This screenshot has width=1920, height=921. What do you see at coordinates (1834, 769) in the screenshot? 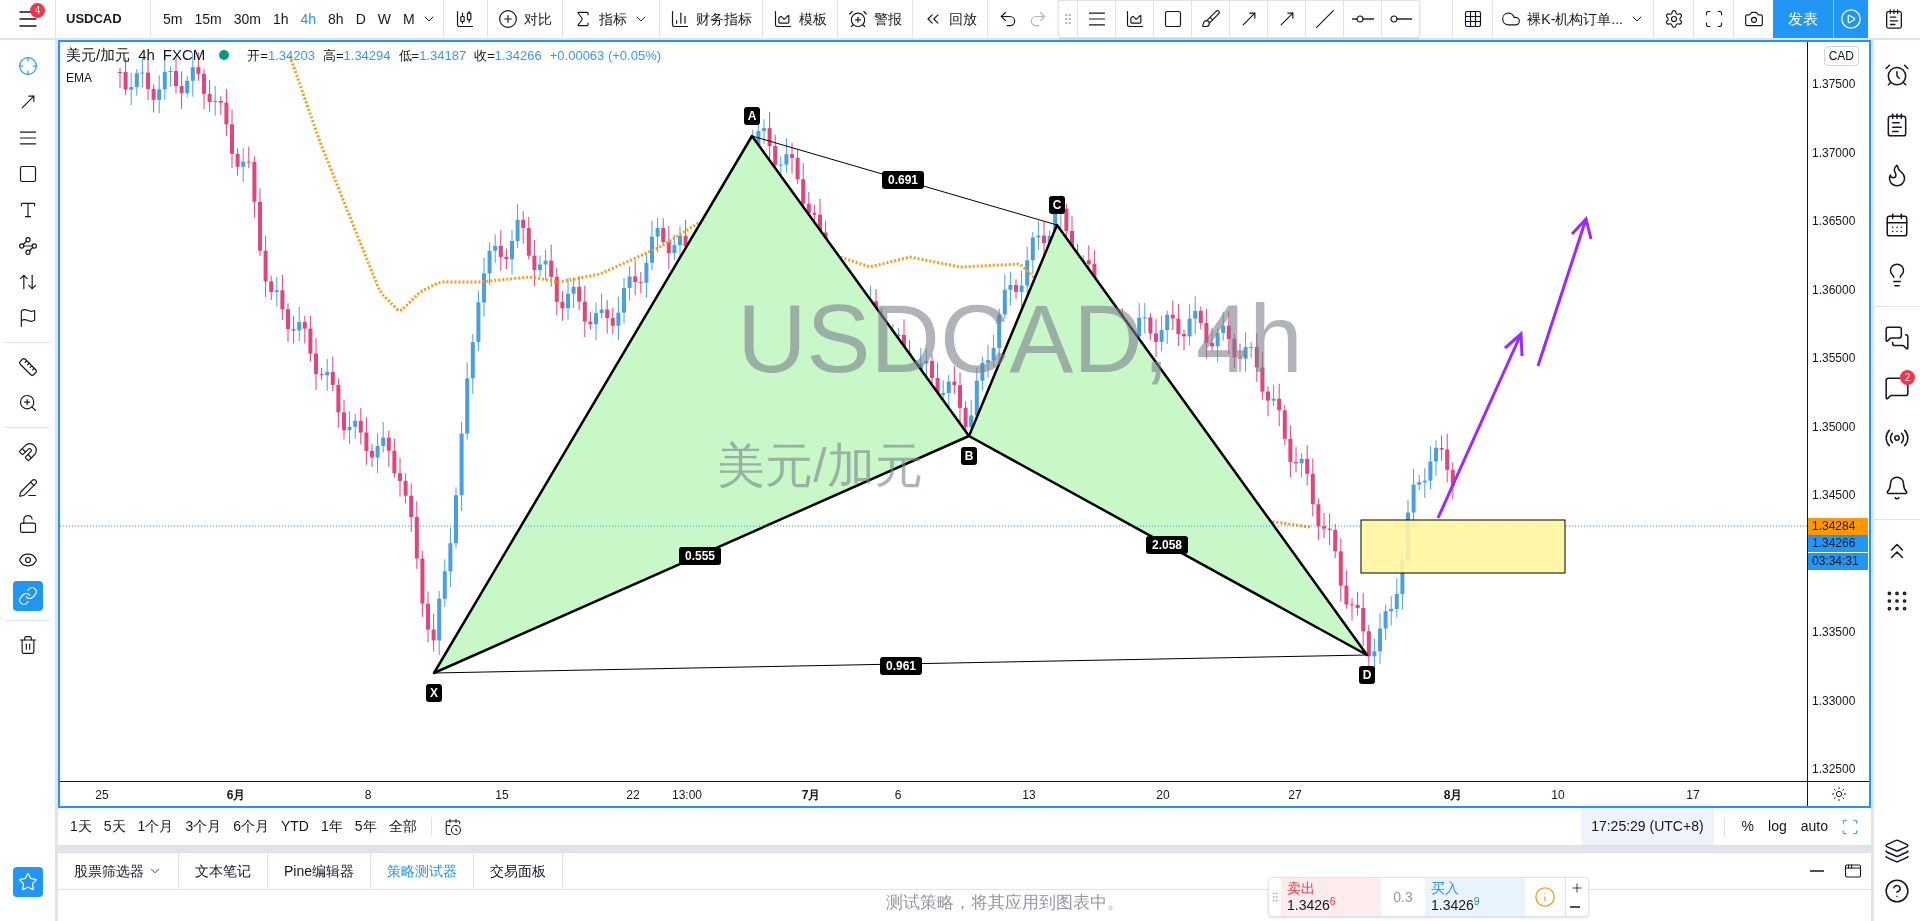
I see `price-axis-label: 1.32500` at bounding box center [1834, 769].